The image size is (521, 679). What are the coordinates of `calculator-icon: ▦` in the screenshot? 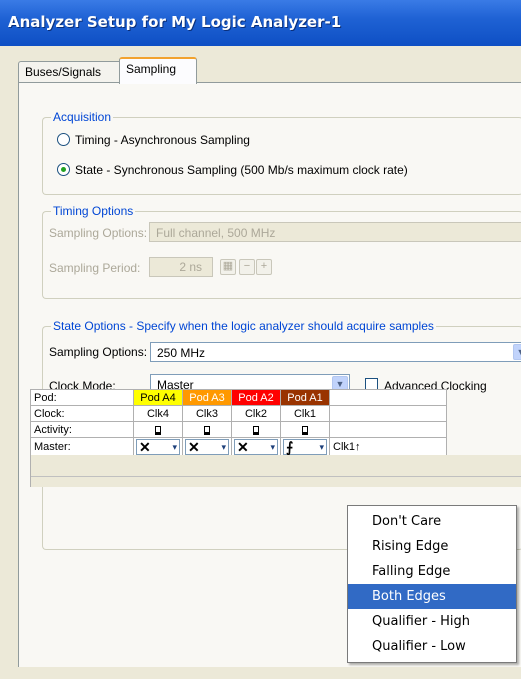 It's located at (228, 267).